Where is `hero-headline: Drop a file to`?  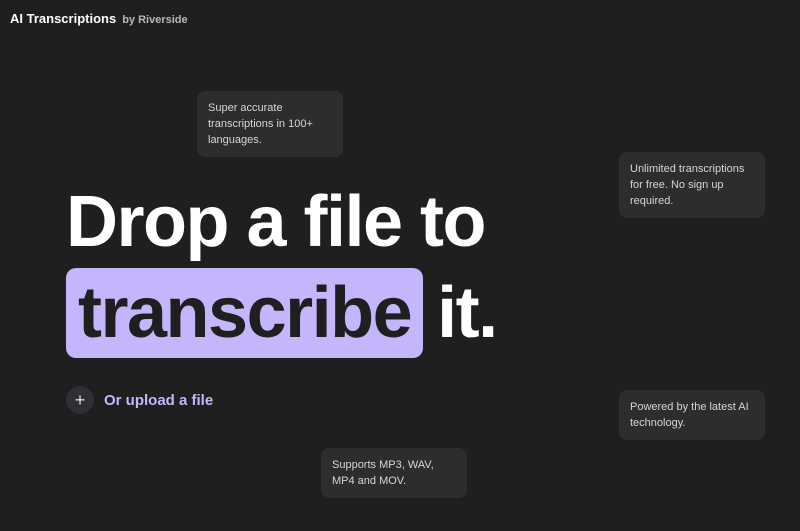 hero-headline: Drop a file to is located at coordinates (276, 222).